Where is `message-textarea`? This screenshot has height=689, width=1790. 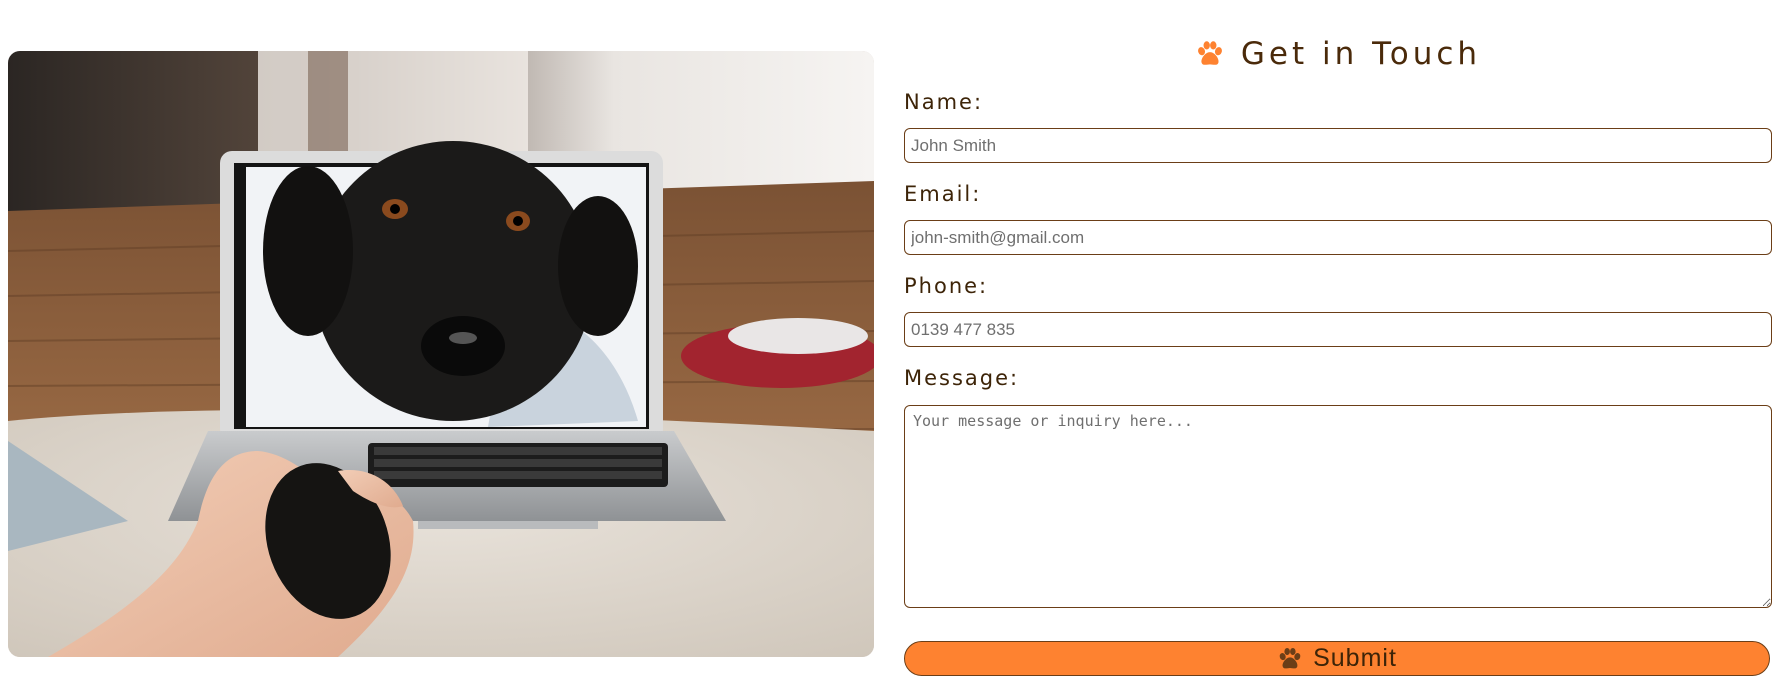 message-textarea is located at coordinates (1338, 506).